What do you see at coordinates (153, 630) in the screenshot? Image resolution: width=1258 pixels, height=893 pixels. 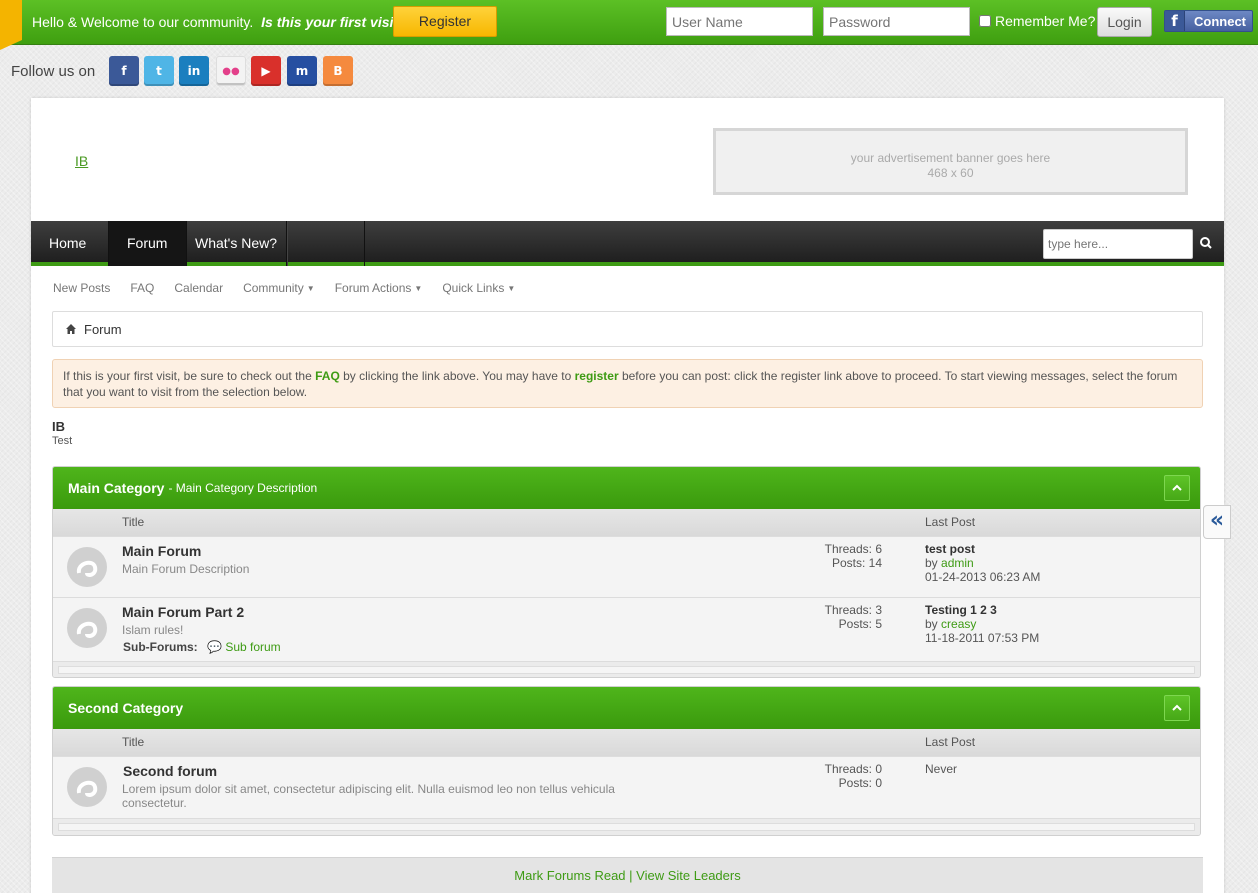 I see `forum-description: Islam rules!` at bounding box center [153, 630].